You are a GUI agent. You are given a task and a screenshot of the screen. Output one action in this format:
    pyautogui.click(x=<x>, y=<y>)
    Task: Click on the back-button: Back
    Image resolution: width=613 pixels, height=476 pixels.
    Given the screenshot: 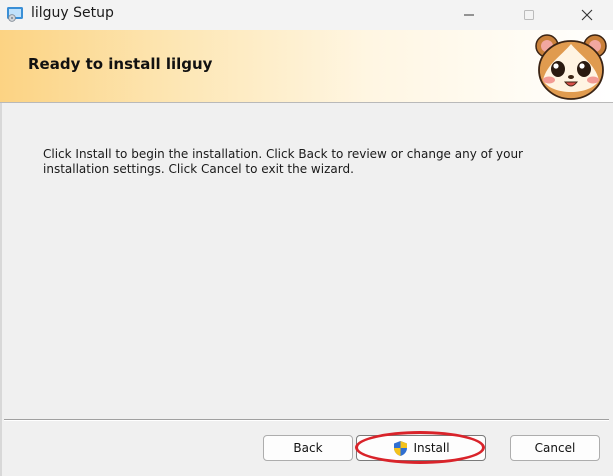 What is the action you would take?
    pyautogui.click(x=308, y=448)
    